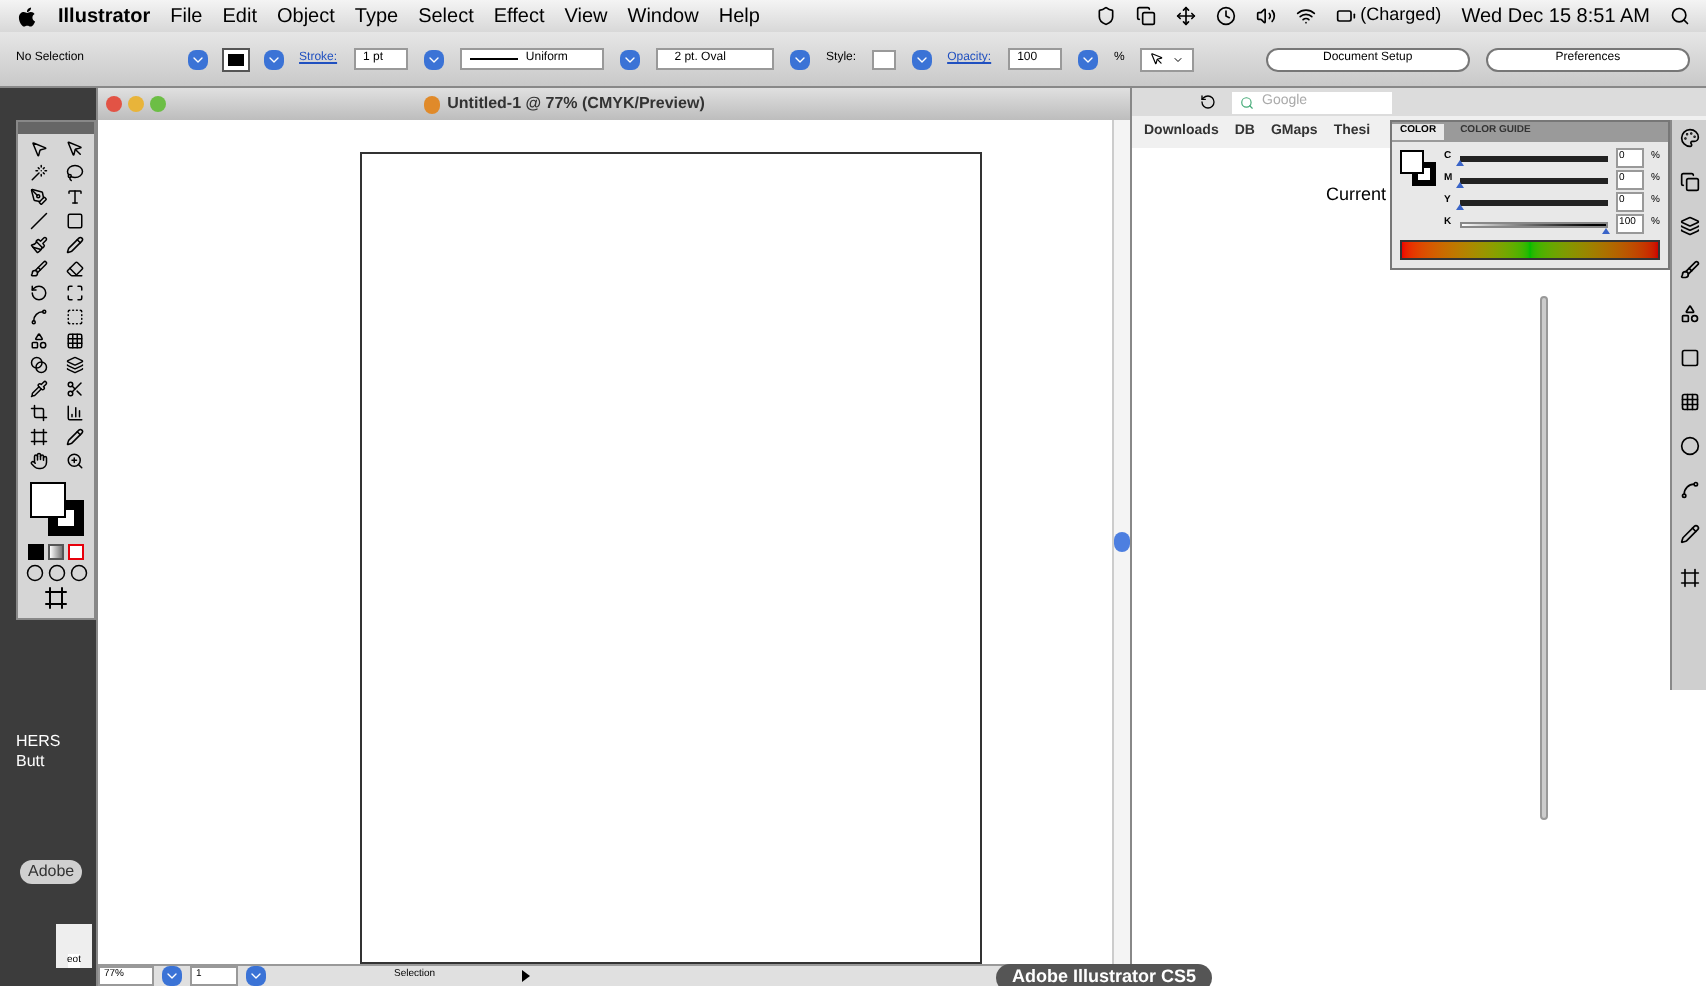  What do you see at coordinates (446, 16) in the screenshot?
I see `menu-item: Select` at bounding box center [446, 16].